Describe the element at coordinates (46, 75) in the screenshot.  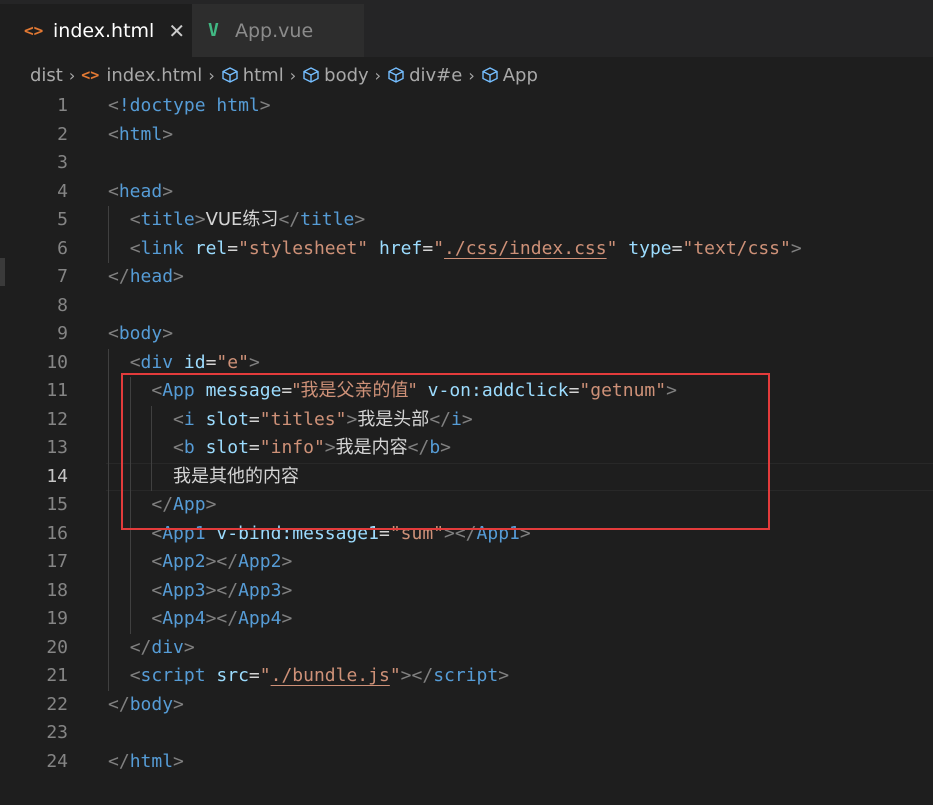
I see `breadcrumb-item-dist: dist` at that location.